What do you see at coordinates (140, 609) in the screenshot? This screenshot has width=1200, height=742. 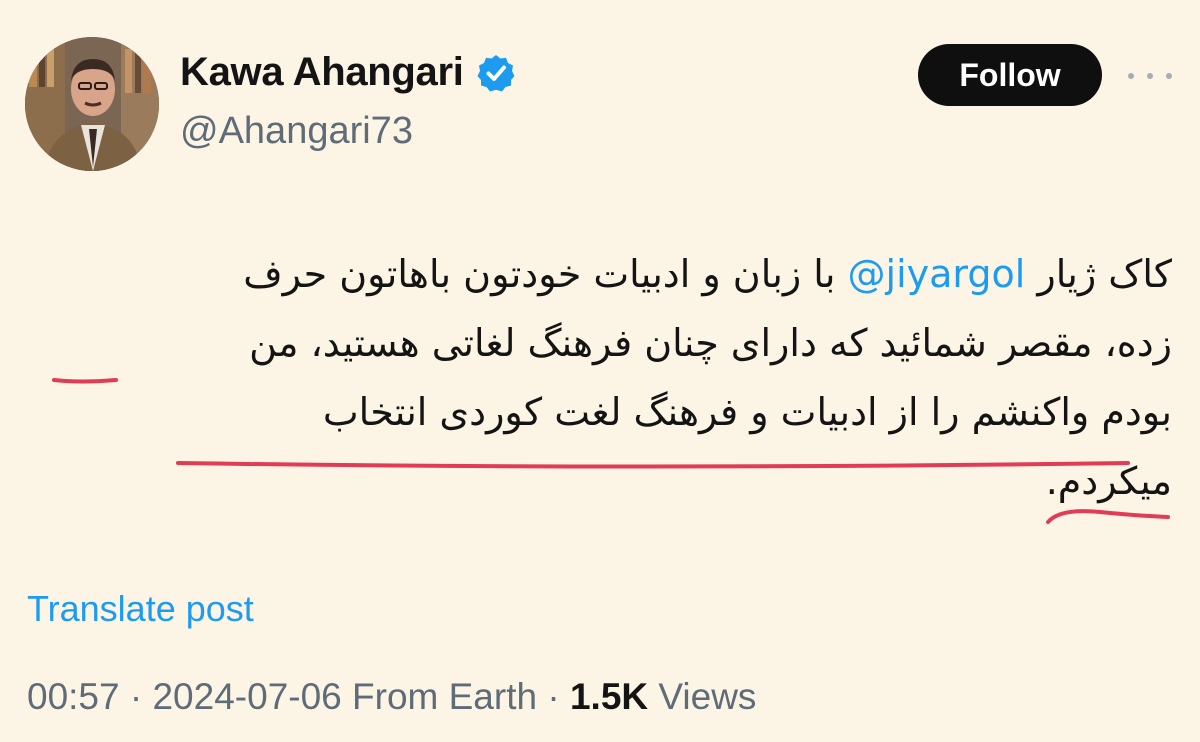 I see `translate-post-link: Translate post` at bounding box center [140, 609].